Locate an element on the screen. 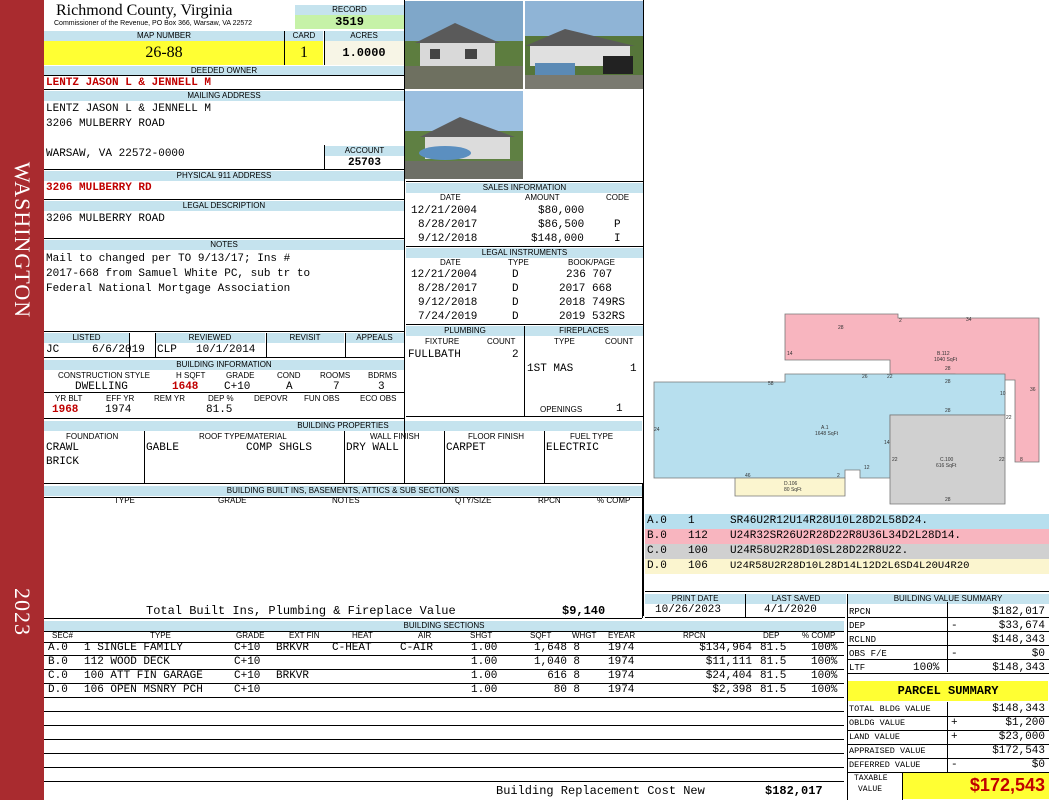  bsections-cell: $24,404 is located at coordinates (728, 676).